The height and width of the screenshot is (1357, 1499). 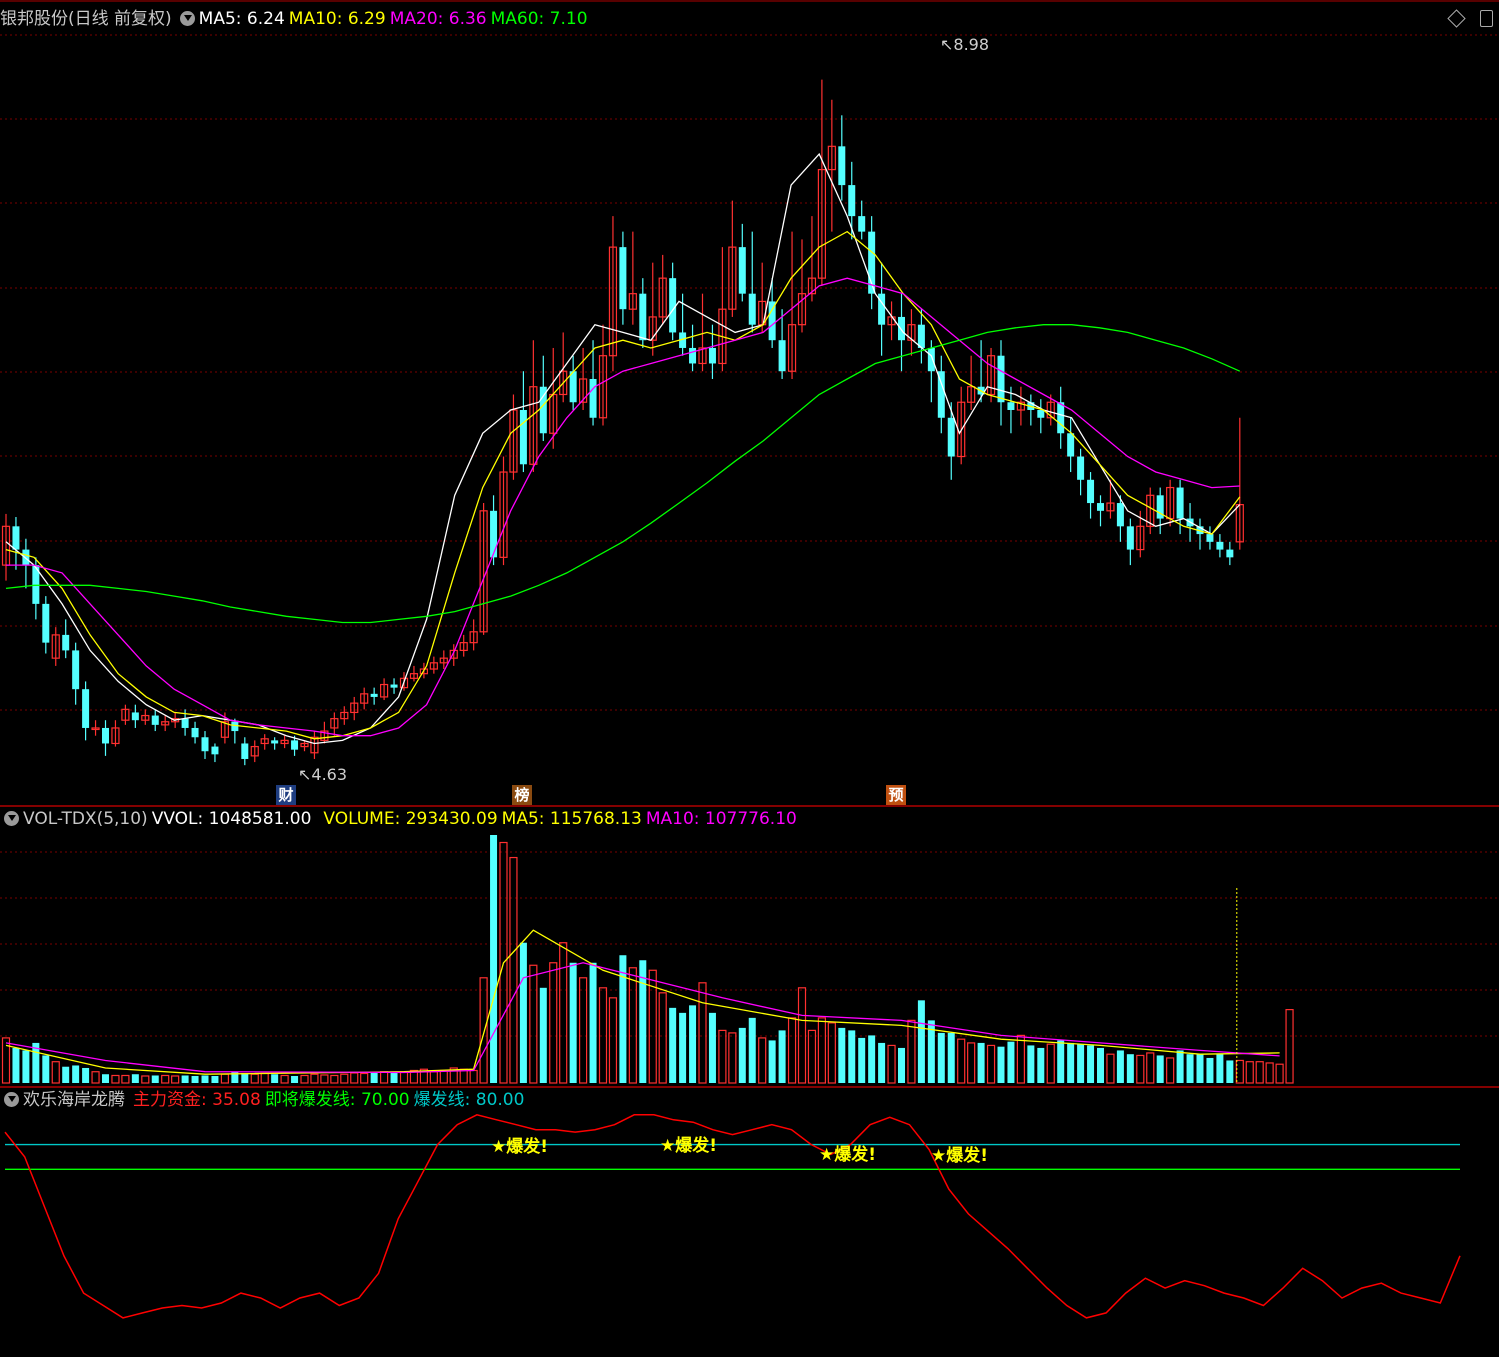 What do you see at coordinates (732, 1216) in the screenshot?
I see `indicator-lines` at bounding box center [732, 1216].